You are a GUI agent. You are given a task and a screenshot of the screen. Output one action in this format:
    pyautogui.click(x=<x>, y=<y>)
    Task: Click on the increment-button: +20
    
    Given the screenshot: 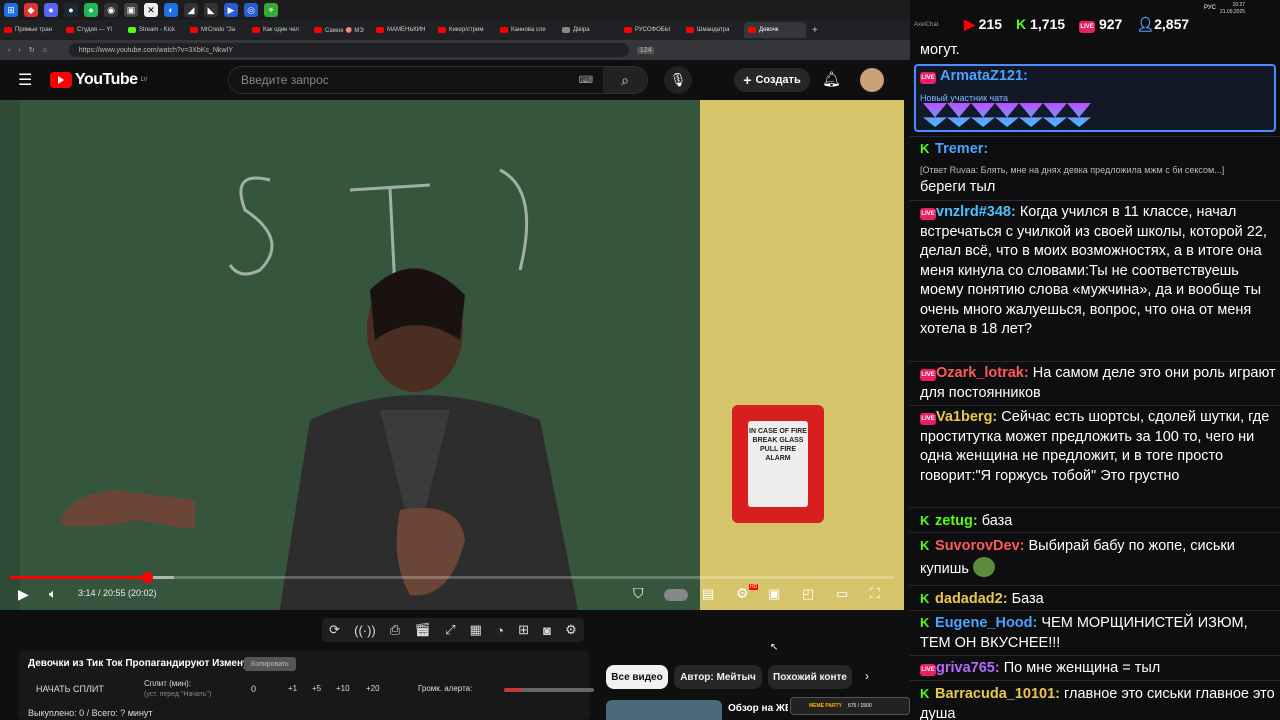 What is the action you would take?
    pyautogui.click(x=373, y=688)
    